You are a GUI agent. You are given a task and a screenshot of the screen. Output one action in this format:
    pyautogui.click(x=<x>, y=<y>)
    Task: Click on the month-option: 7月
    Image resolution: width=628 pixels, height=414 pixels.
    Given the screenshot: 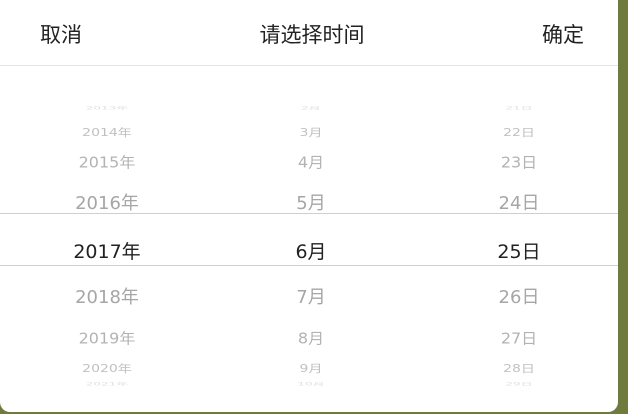 What is the action you would take?
    pyautogui.click(x=311, y=298)
    